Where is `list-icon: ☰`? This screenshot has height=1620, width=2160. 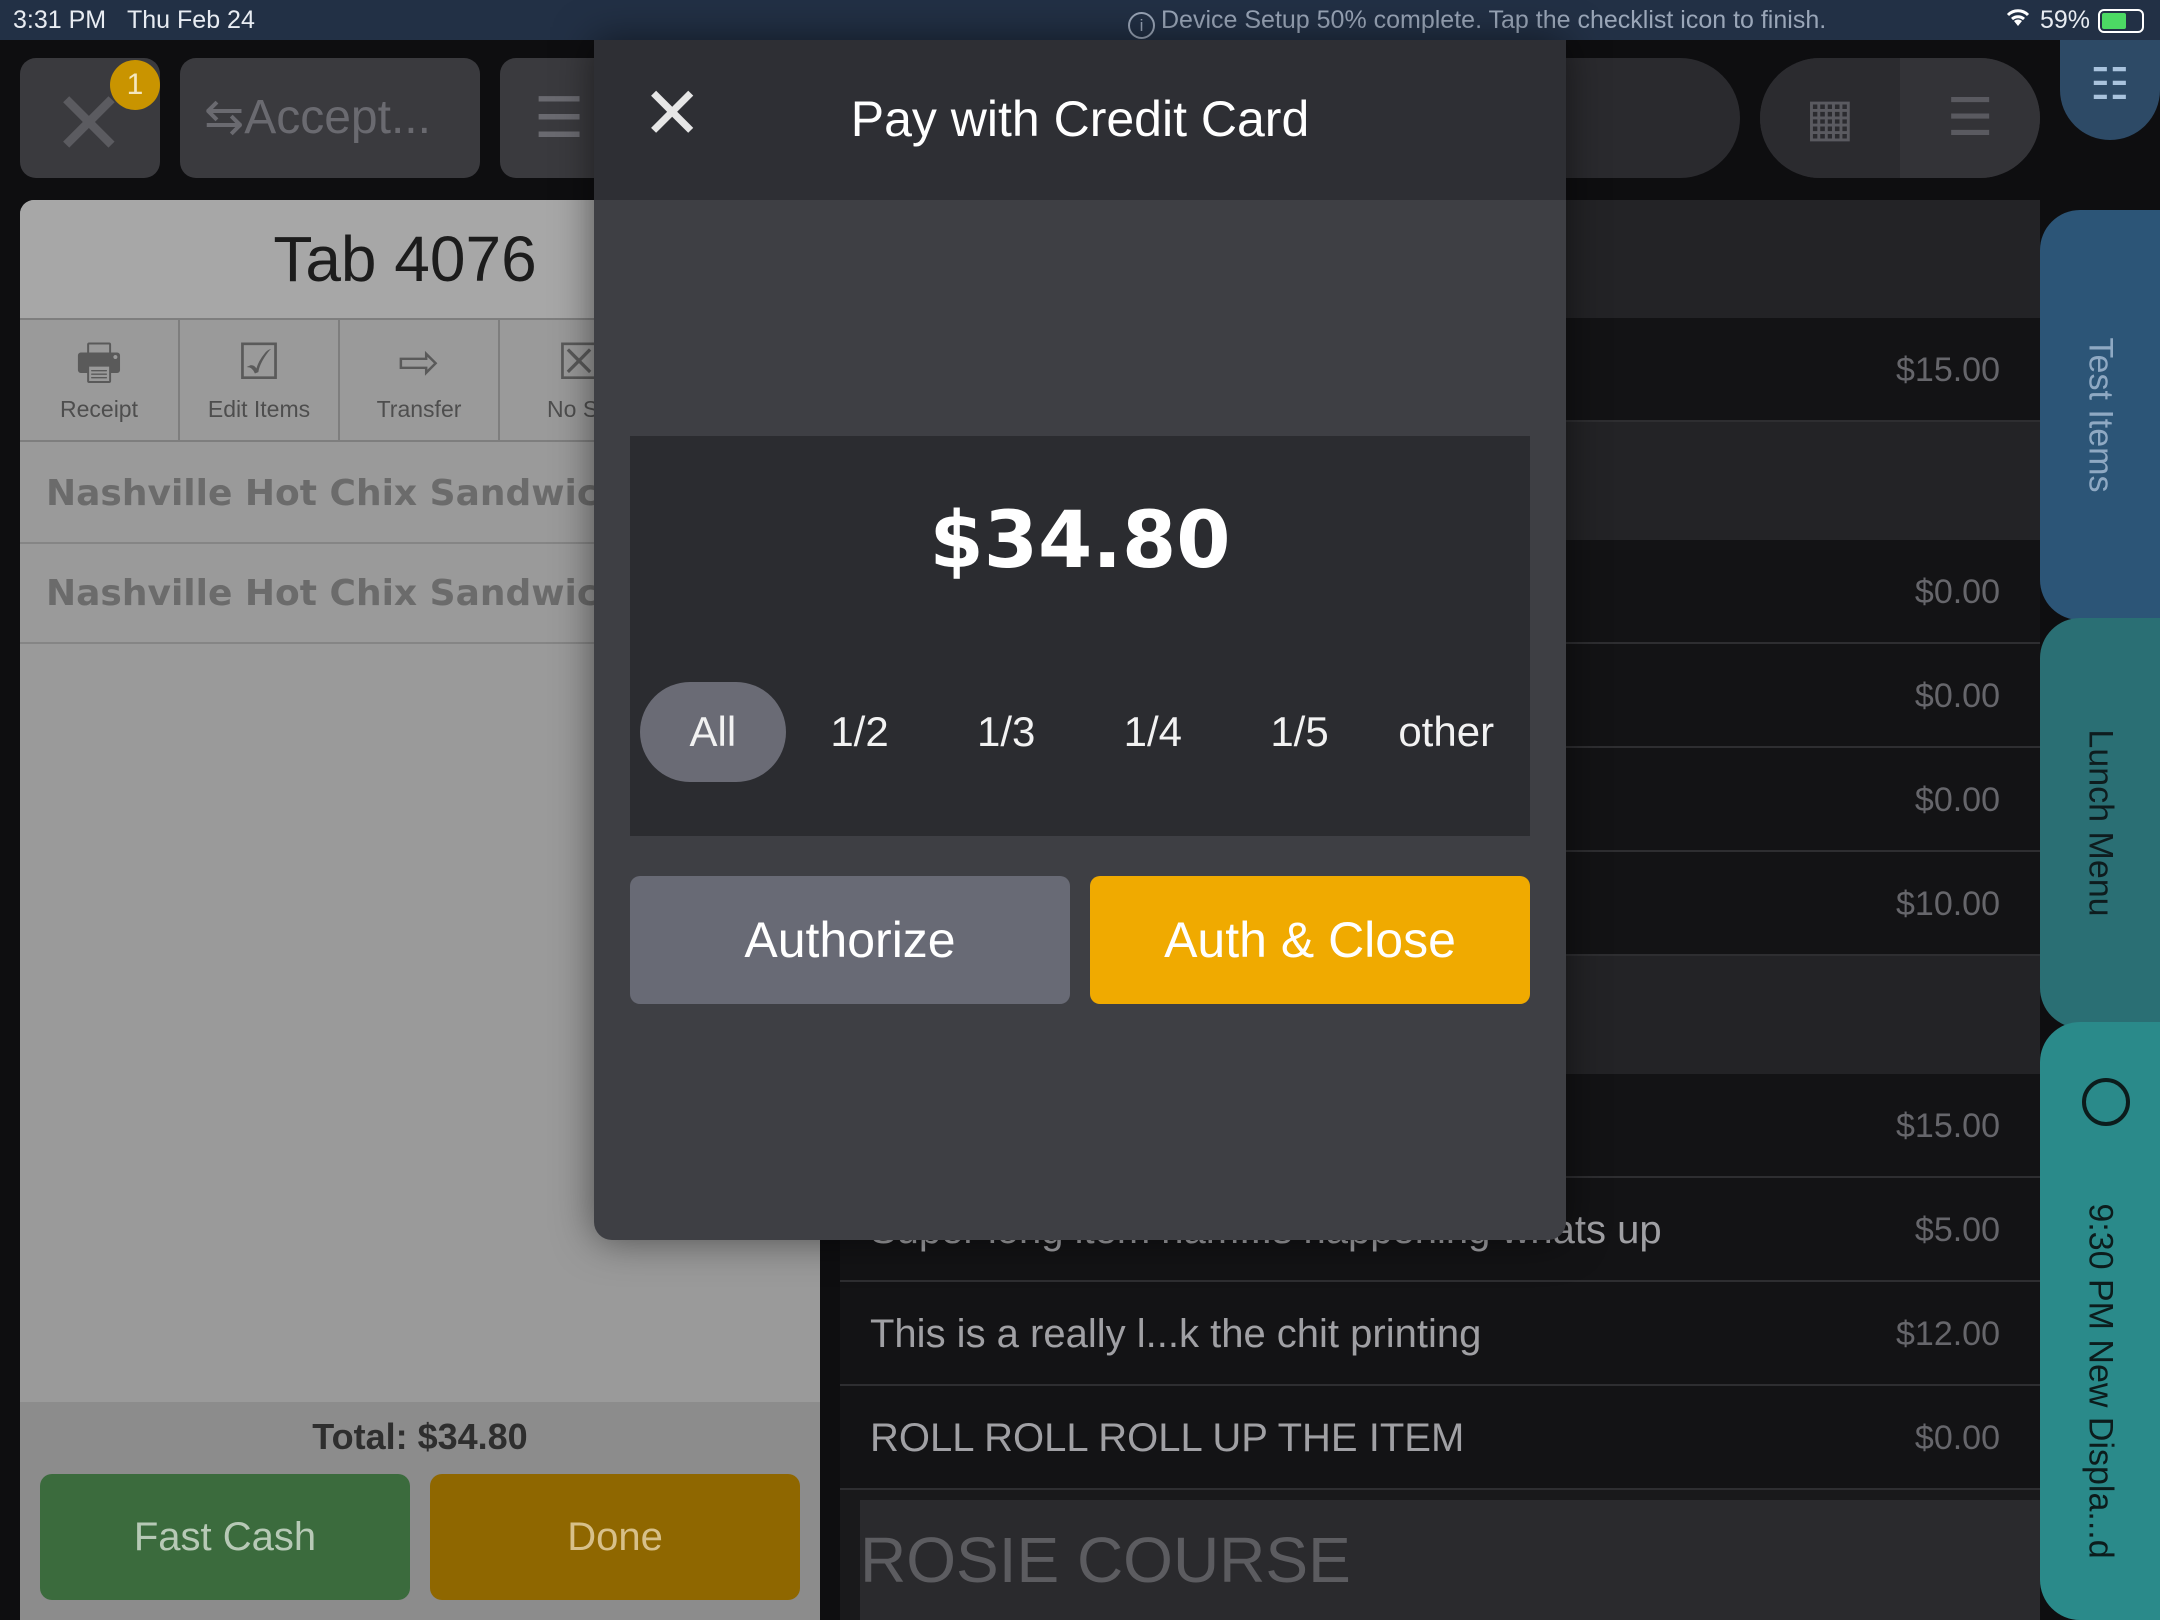 list-icon: ☰ is located at coordinates (559, 117).